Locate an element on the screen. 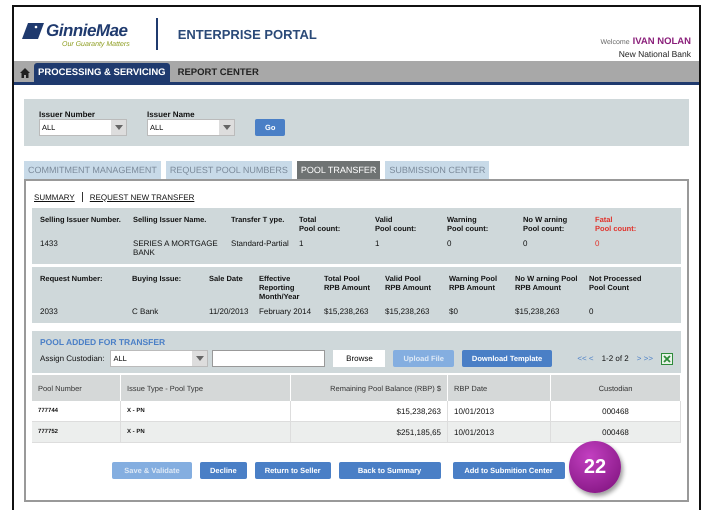 The image size is (709, 512). nav-tab: PROCESSING & SERVICING is located at coordinates (102, 72).